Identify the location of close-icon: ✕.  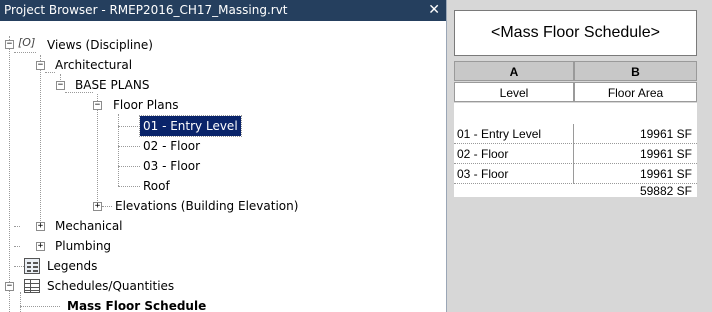
(434, 10).